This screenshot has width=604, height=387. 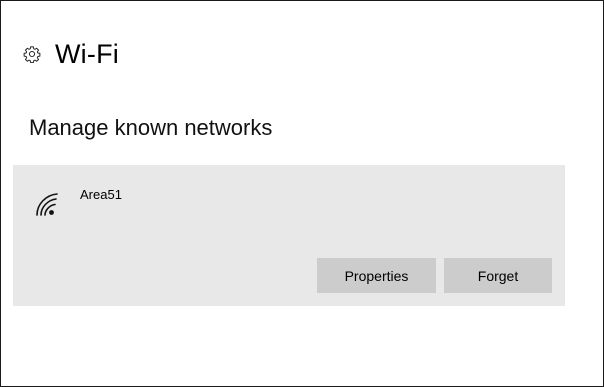 What do you see at coordinates (498, 275) in the screenshot?
I see `forget-button: Forget` at bounding box center [498, 275].